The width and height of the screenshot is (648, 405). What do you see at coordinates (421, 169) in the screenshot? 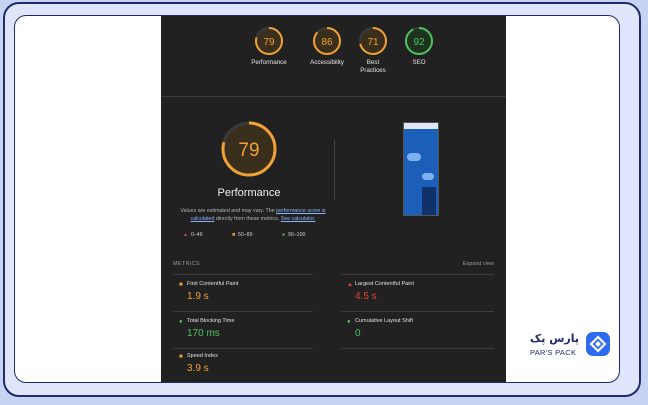
I see `page-screenshot-thumbnail` at bounding box center [421, 169].